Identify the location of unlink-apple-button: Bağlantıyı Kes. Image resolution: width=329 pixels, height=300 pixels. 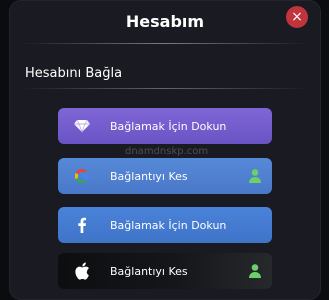
(165, 271).